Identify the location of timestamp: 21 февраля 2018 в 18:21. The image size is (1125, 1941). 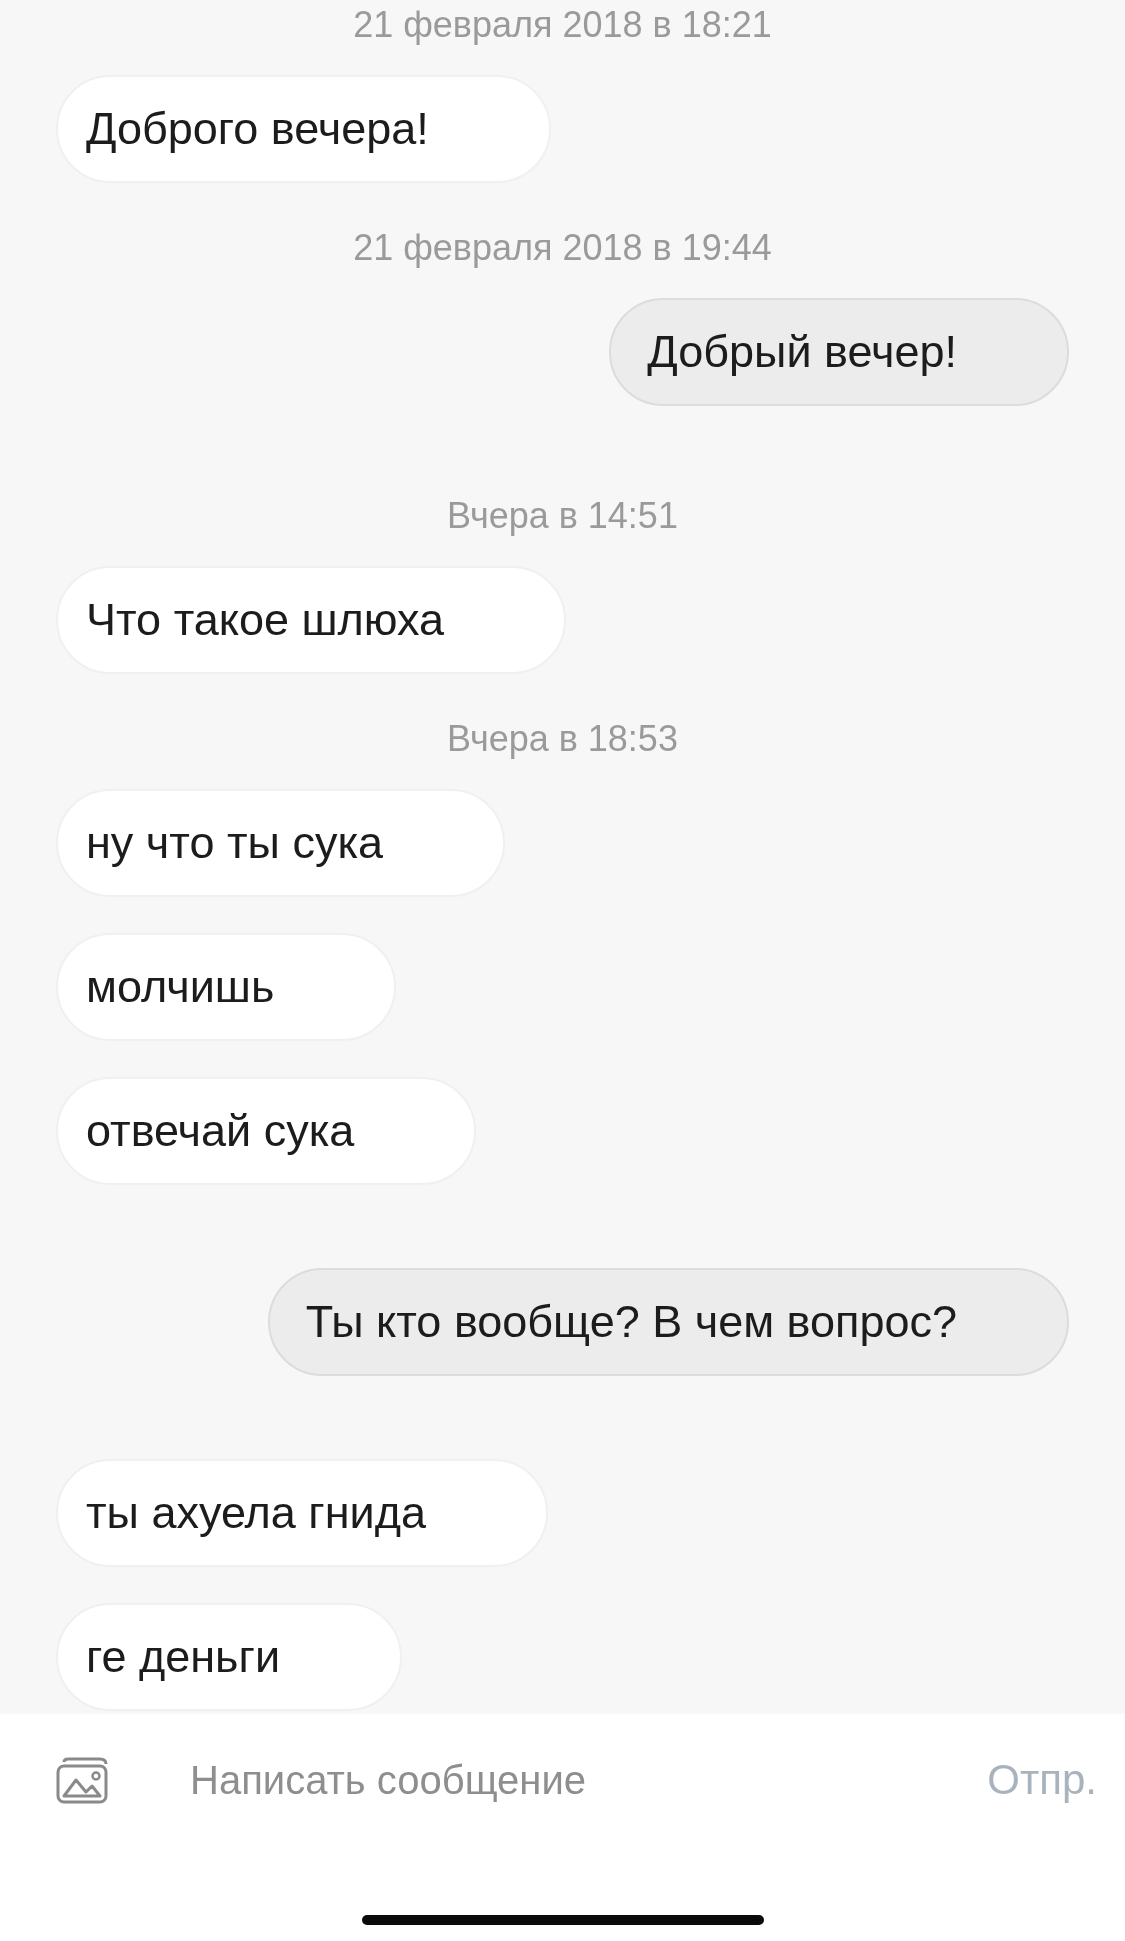
(562, 25).